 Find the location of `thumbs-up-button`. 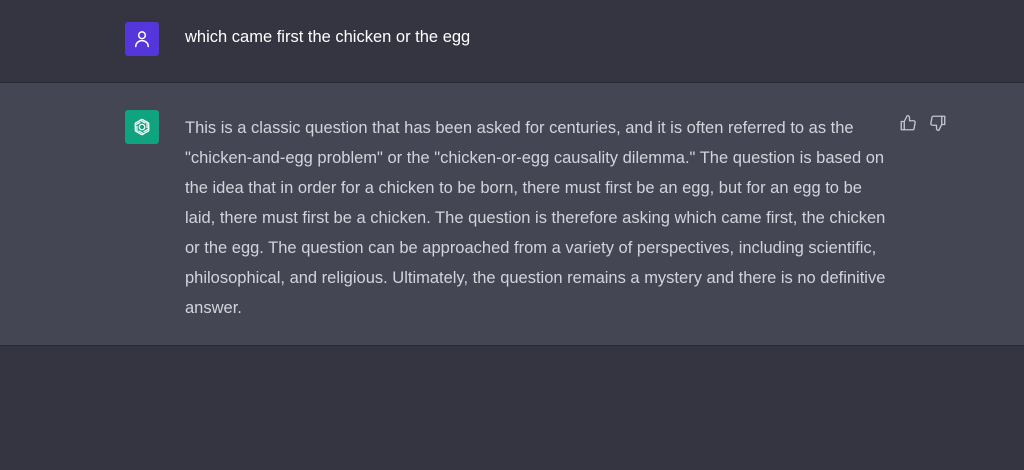

thumbs-up-button is located at coordinates (908, 123).